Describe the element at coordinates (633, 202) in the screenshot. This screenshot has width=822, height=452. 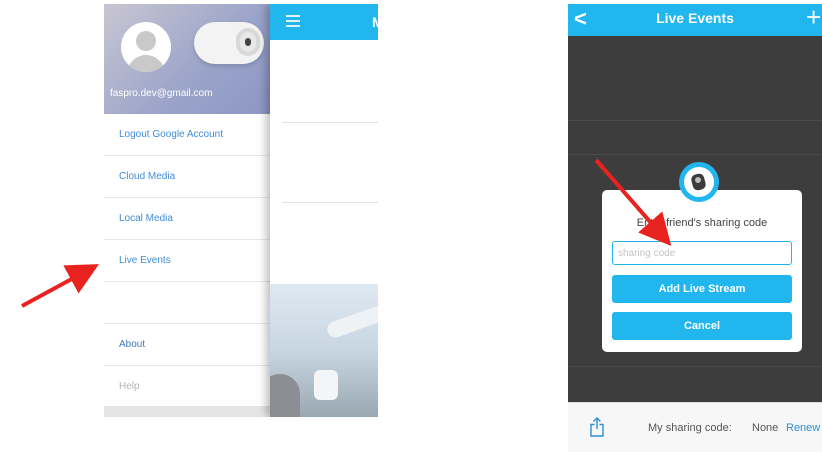
I see `arrow-to-sharing-code-input` at that location.